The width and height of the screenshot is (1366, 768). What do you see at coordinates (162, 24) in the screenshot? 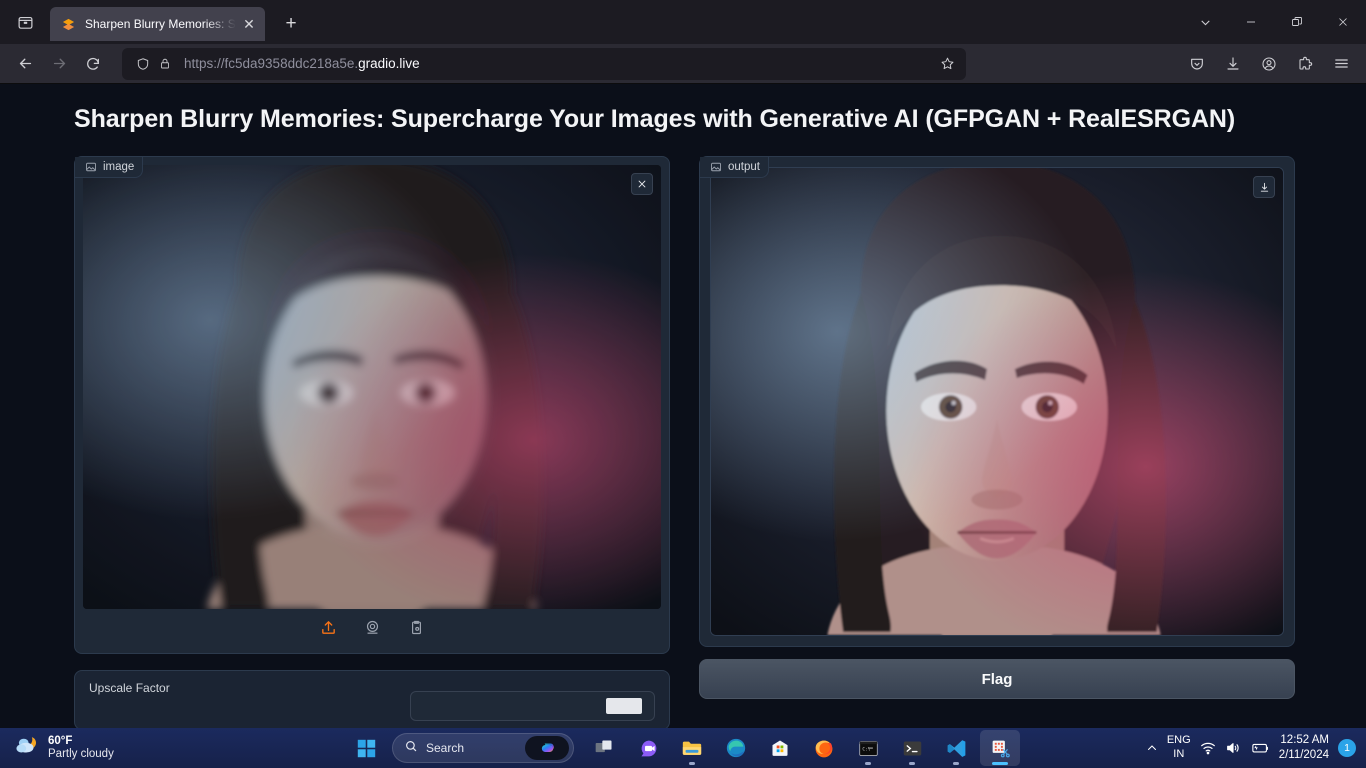
I see `tab-title: Sharpen Blurry Memories: Supe` at bounding box center [162, 24].